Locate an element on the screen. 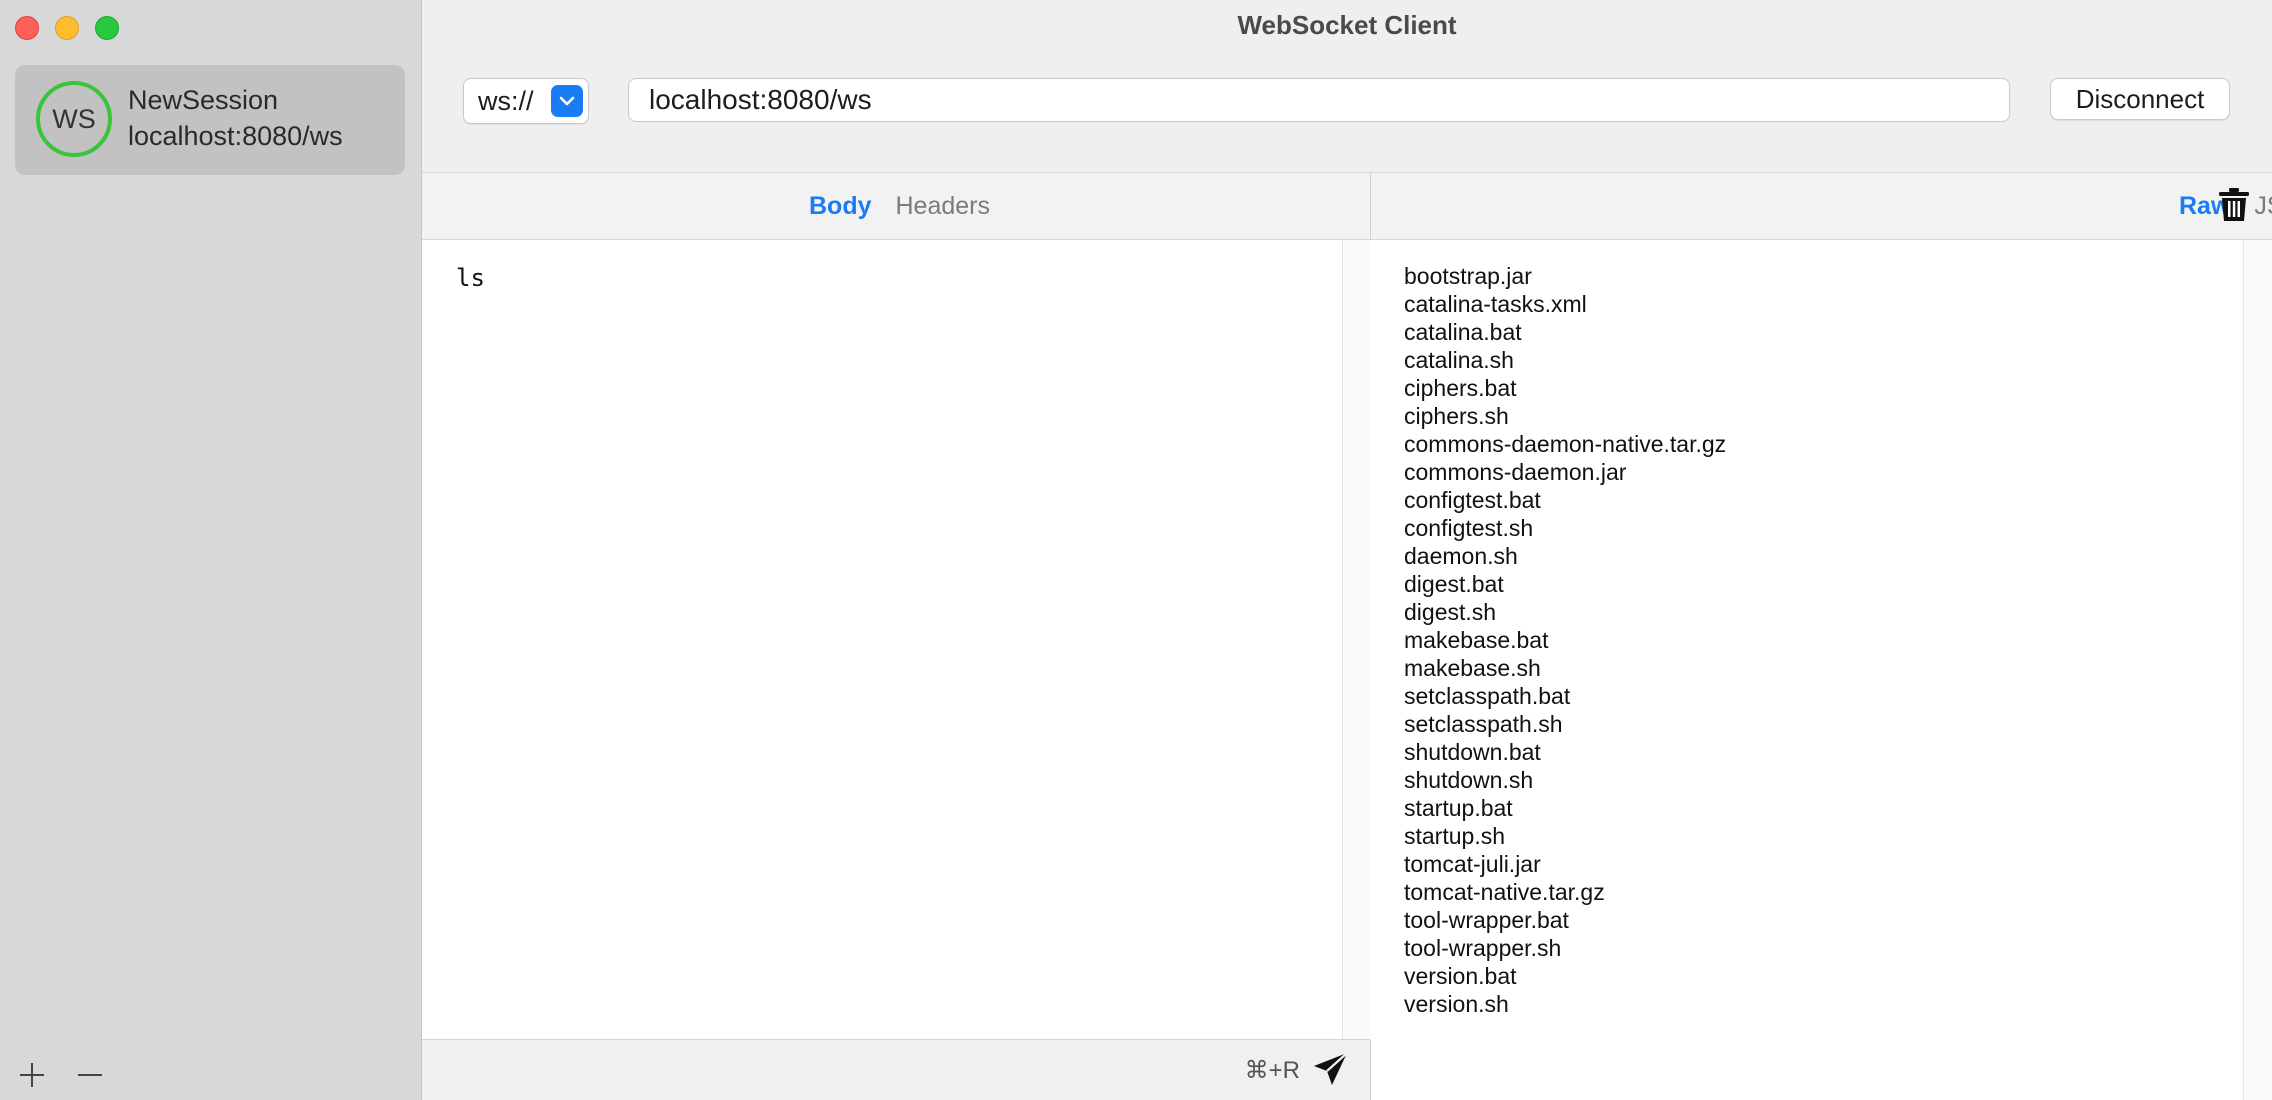  response-line: startup.bat is located at coordinates (1458, 808).